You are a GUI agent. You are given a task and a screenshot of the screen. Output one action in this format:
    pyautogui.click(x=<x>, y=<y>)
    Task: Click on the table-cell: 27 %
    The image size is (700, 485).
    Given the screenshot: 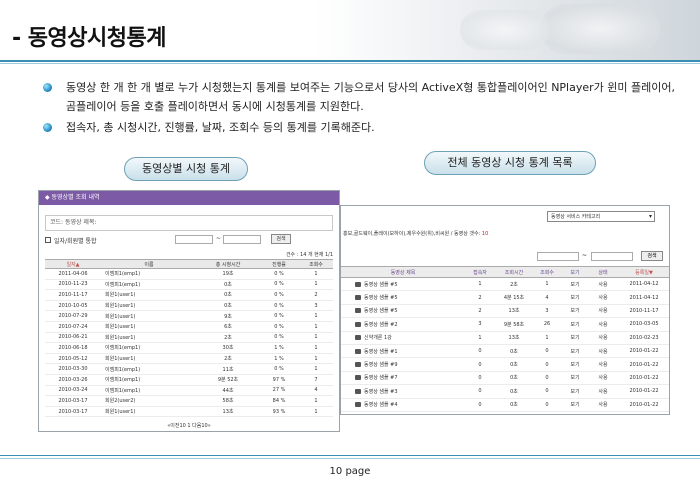 What is the action you would take?
    pyautogui.click(x=279, y=391)
    